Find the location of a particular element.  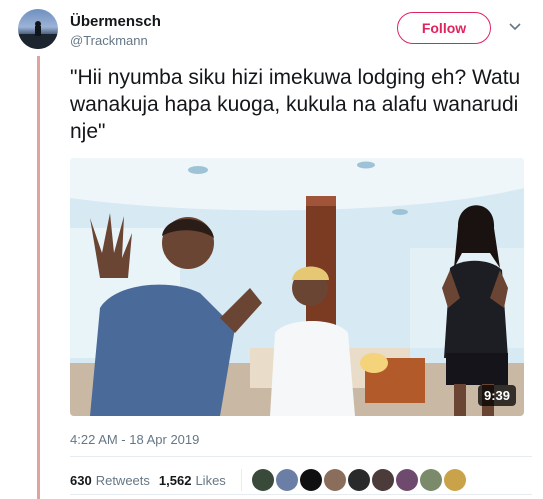

follow-button: Follow is located at coordinates (444, 28).